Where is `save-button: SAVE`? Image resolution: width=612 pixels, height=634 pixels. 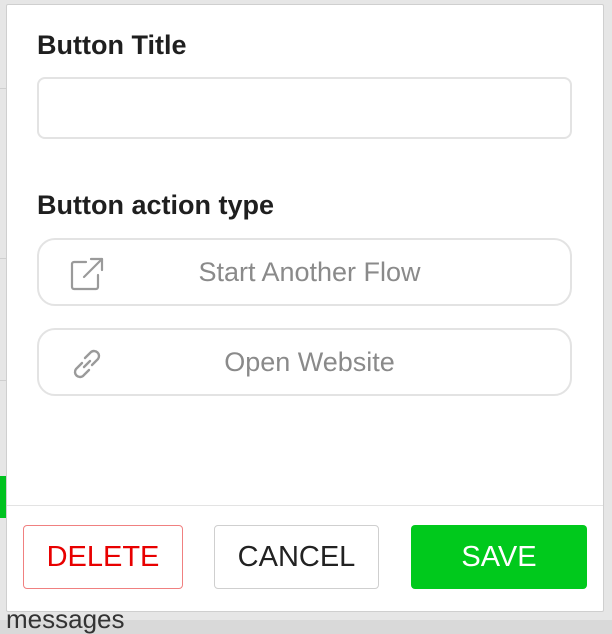
save-button: SAVE is located at coordinates (499, 557).